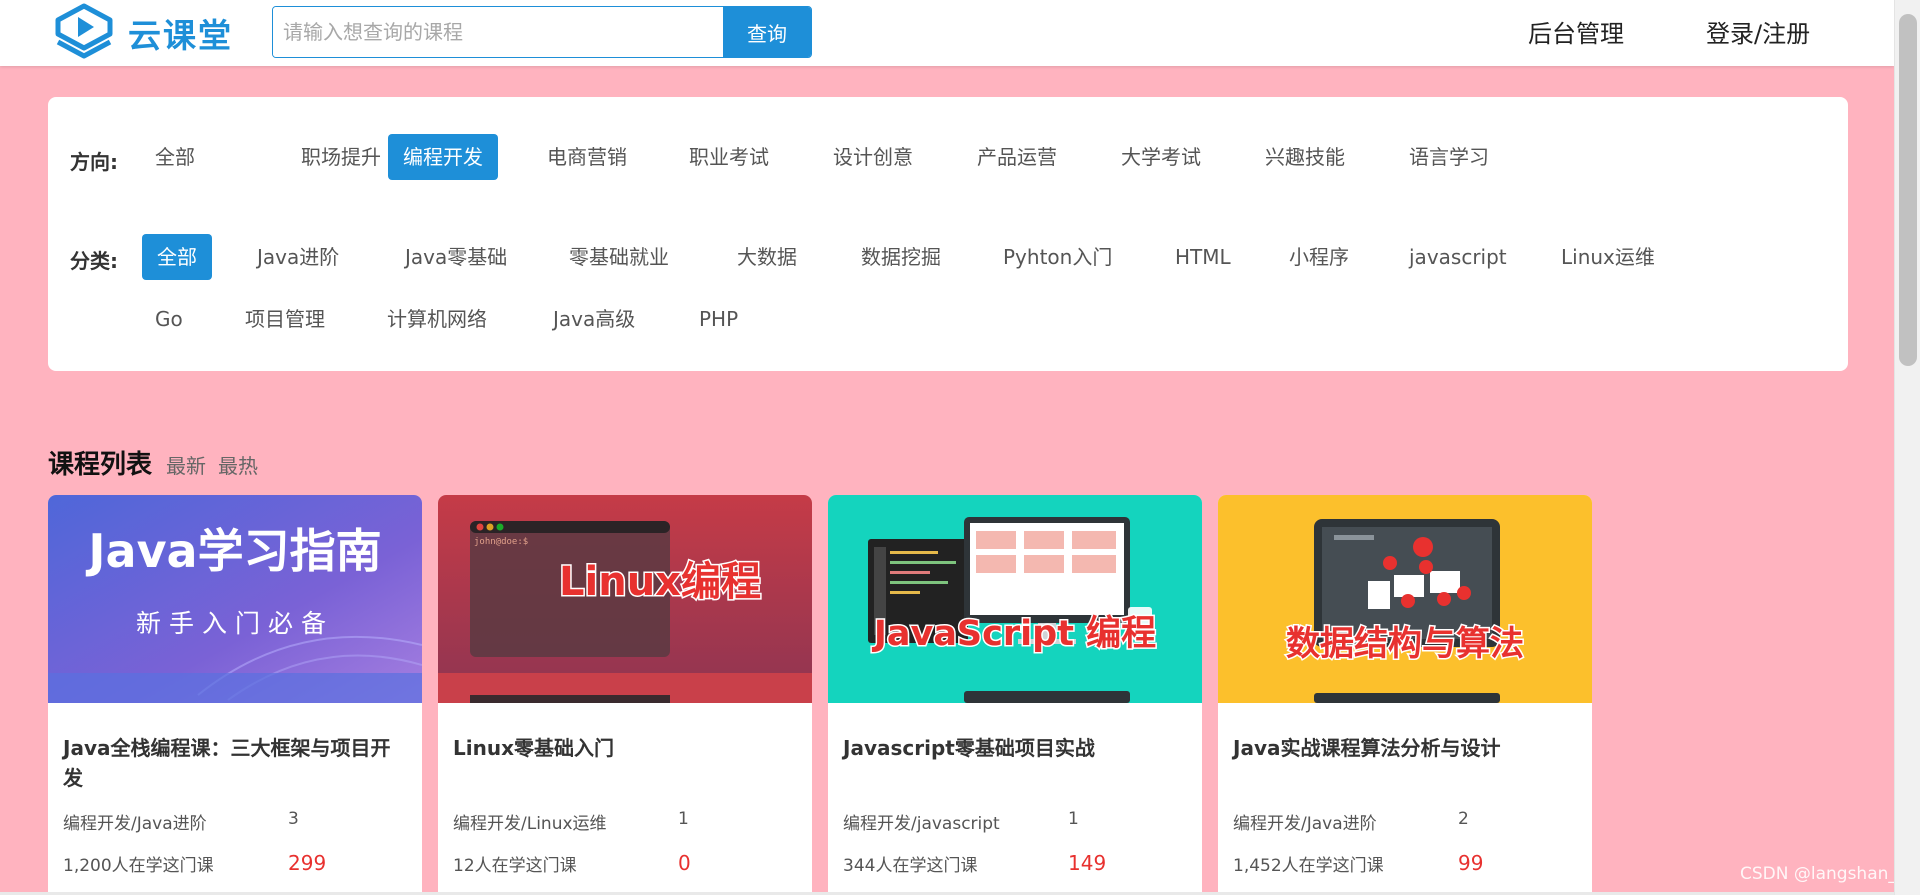 The width and height of the screenshot is (1920, 895). What do you see at coordinates (1015, 748) in the screenshot?
I see `course-title: Javascript零基础项目实战` at bounding box center [1015, 748].